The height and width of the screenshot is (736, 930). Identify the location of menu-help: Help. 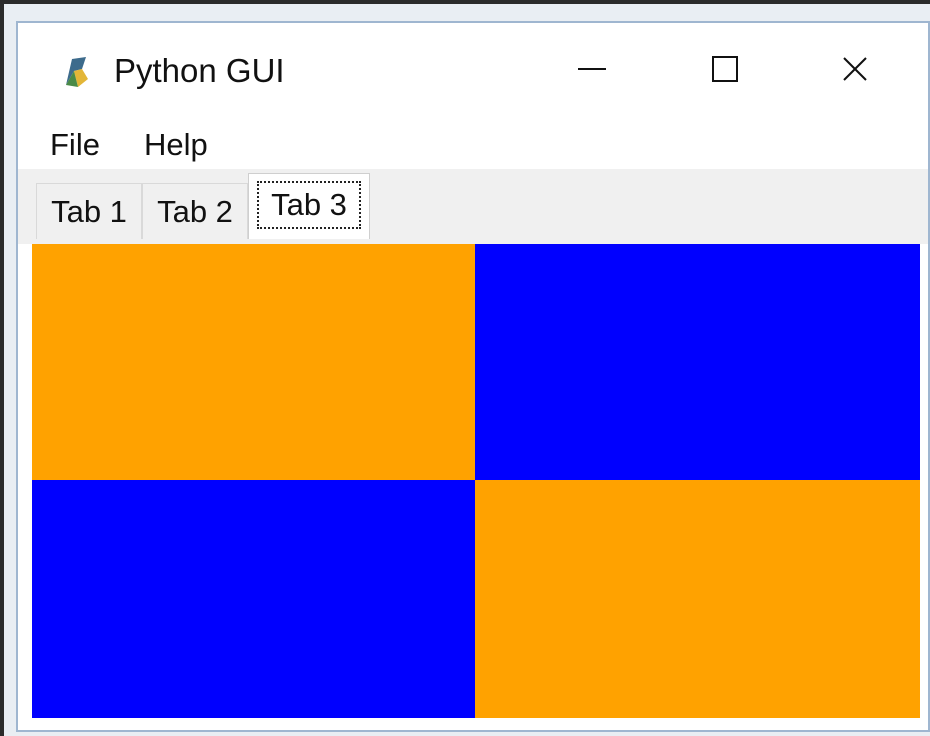
(176, 145).